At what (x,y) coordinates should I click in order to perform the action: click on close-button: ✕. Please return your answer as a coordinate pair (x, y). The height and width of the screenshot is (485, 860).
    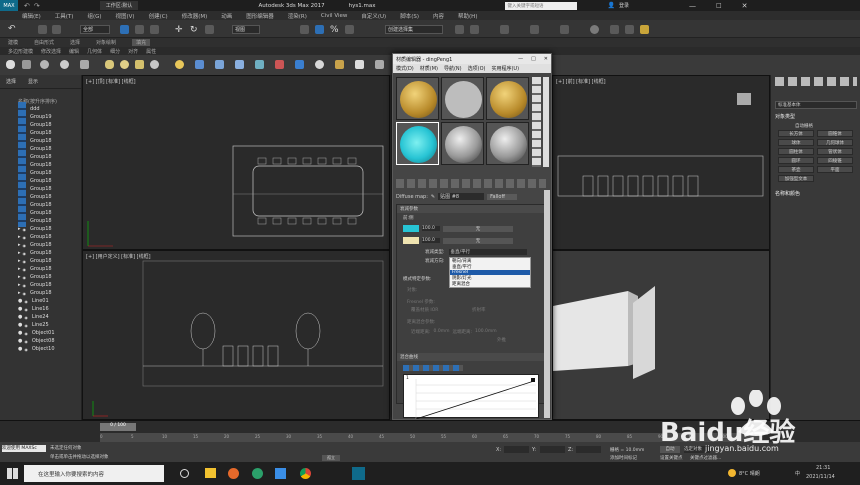
    Looking at the image, I should click on (745, 6).